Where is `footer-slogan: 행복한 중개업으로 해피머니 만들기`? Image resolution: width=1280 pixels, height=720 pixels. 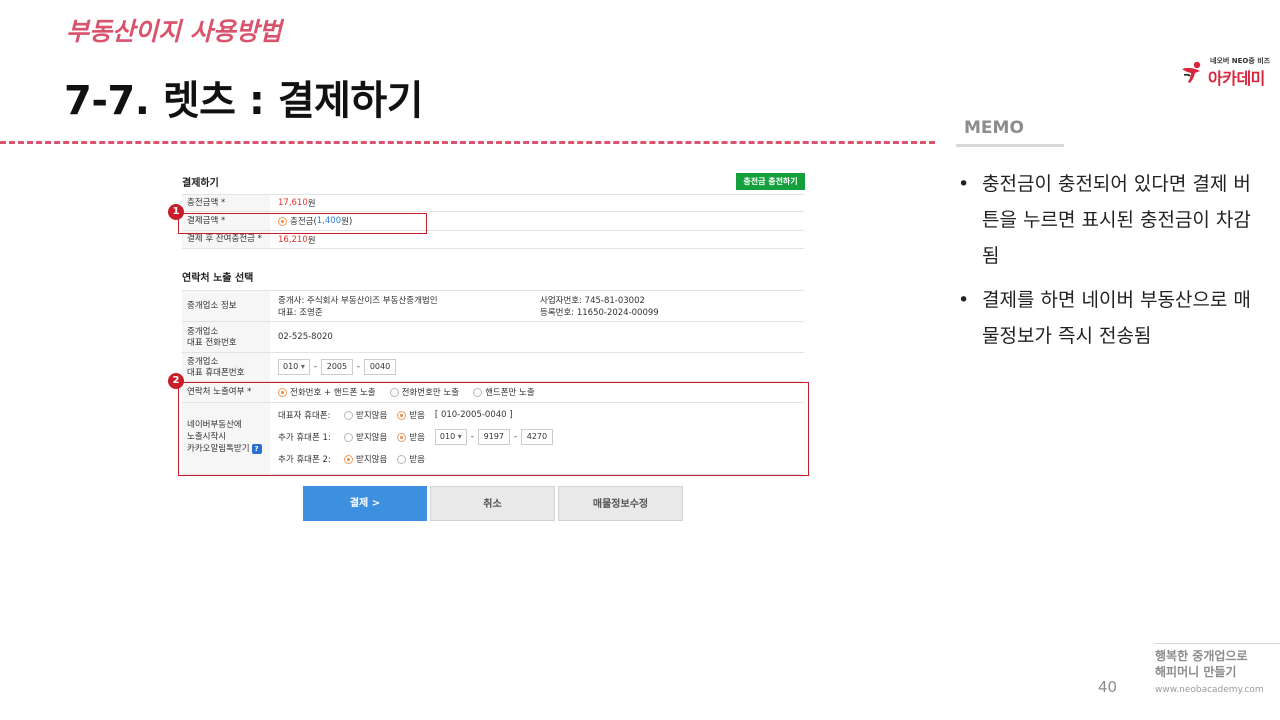
footer-slogan: 행복한 중개업으로 해피머니 만들기 is located at coordinates (1201, 664).